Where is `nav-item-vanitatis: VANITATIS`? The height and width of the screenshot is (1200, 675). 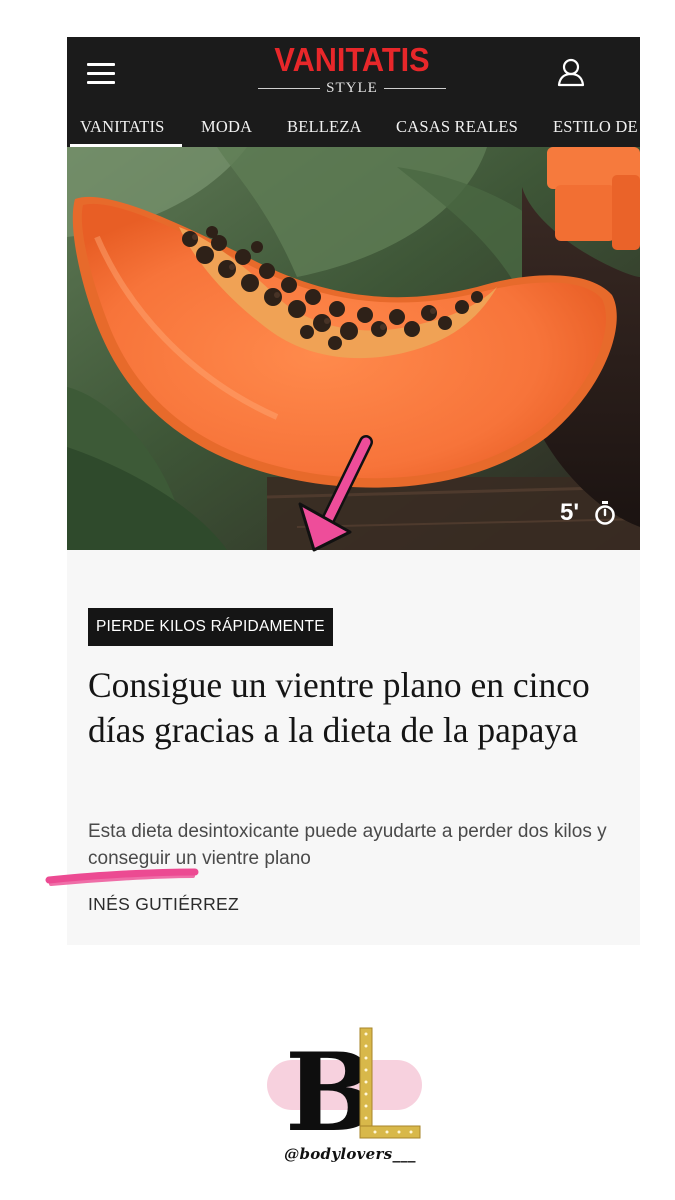 nav-item-vanitatis: VANITATIS is located at coordinates (122, 127).